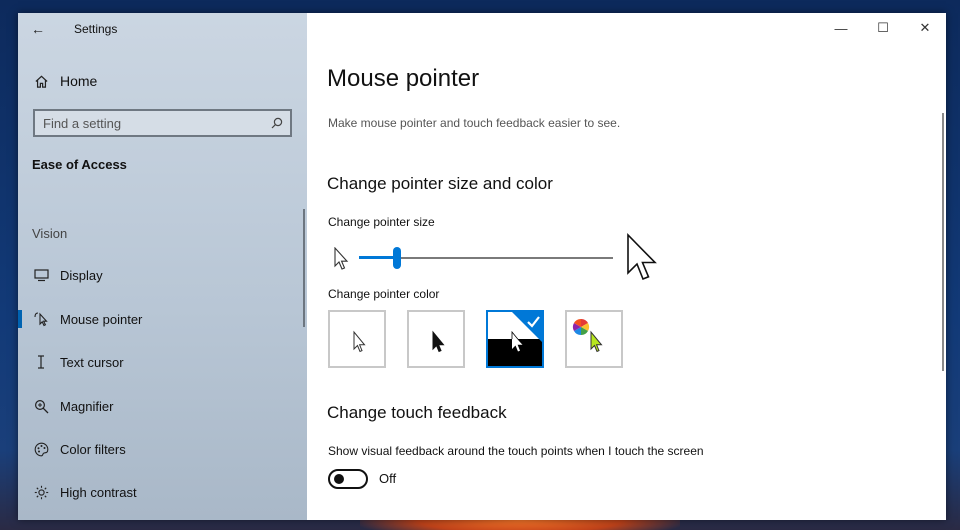 This screenshot has width=960, height=530. I want to click on pointer-color-custom-option, so click(594, 339).